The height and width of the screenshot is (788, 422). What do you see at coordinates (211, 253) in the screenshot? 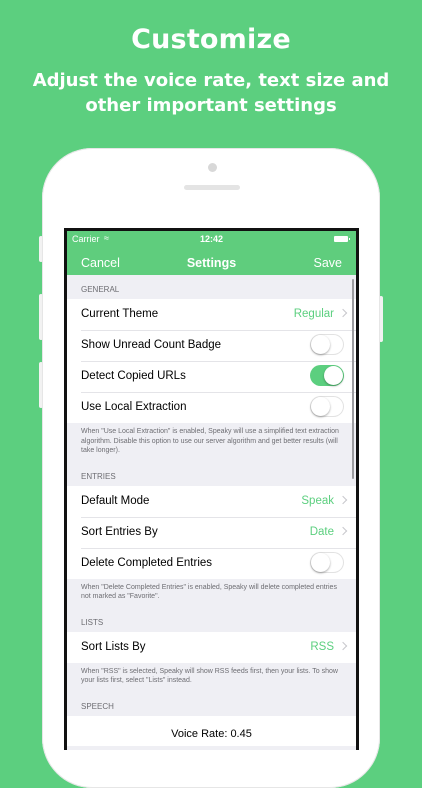
I see `navigation-bar: Carrier ≈ 12:42 Cancel Settings Save` at bounding box center [211, 253].